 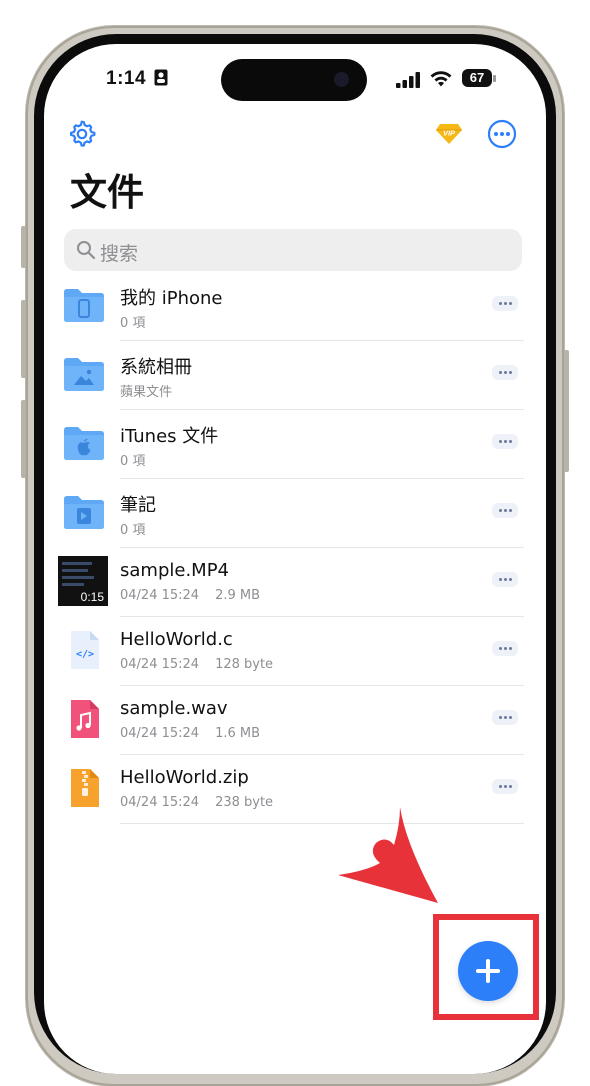 I want to click on list-item: sample.wav 04/24 15:24 1.6 MB, so click(x=295, y=720).